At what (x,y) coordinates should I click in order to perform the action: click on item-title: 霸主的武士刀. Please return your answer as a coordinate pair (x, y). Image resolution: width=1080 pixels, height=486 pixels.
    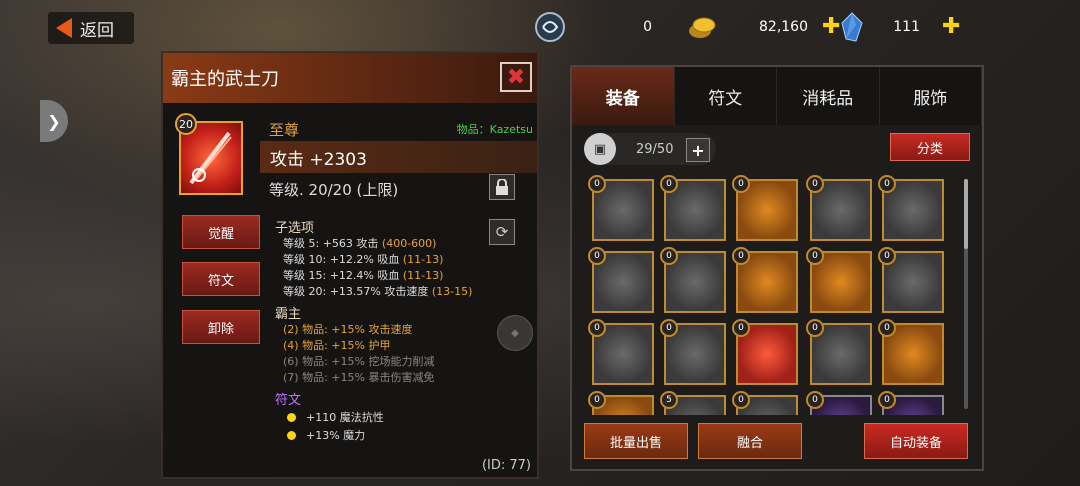
    Looking at the image, I should click on (225, 79).